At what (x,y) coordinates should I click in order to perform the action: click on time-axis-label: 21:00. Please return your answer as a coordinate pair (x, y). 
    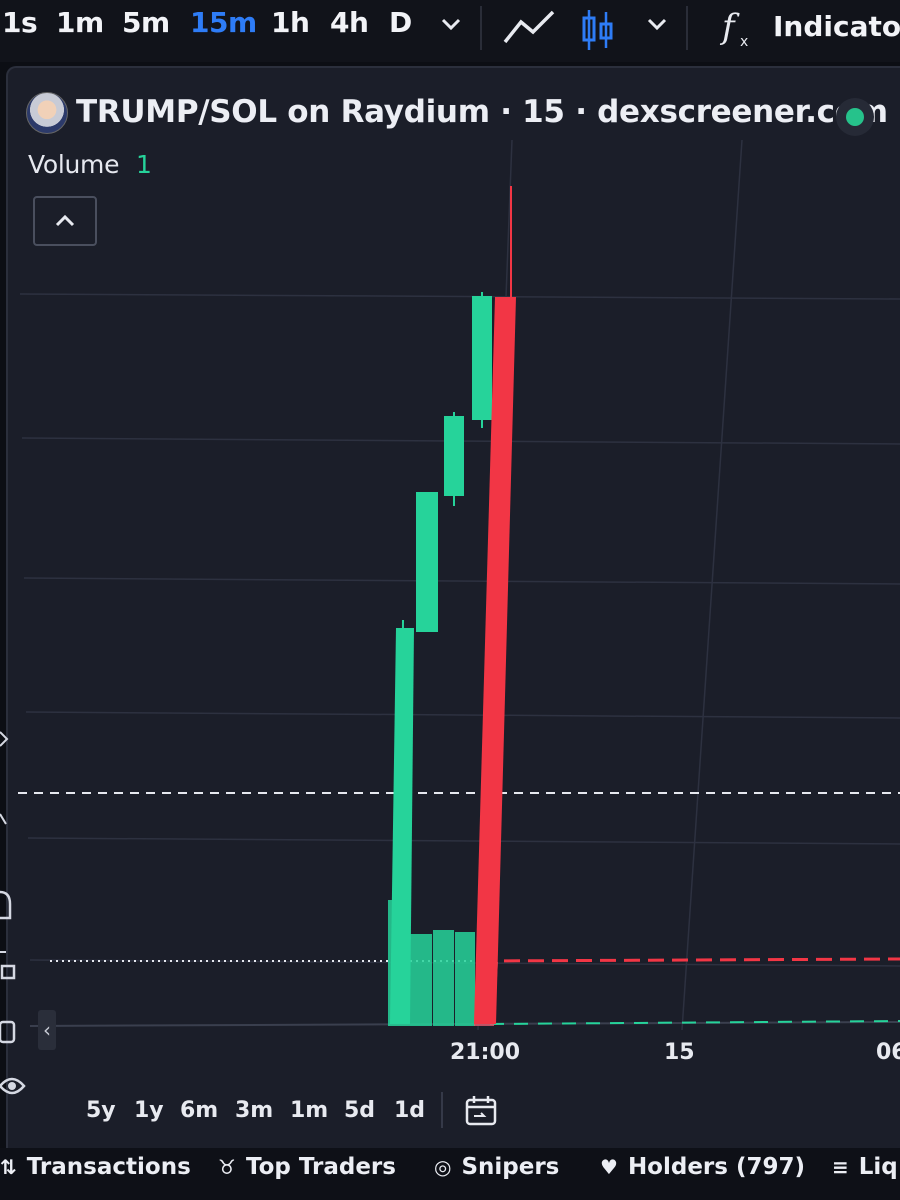
    Looking at the image, I should click on (485, 1052).